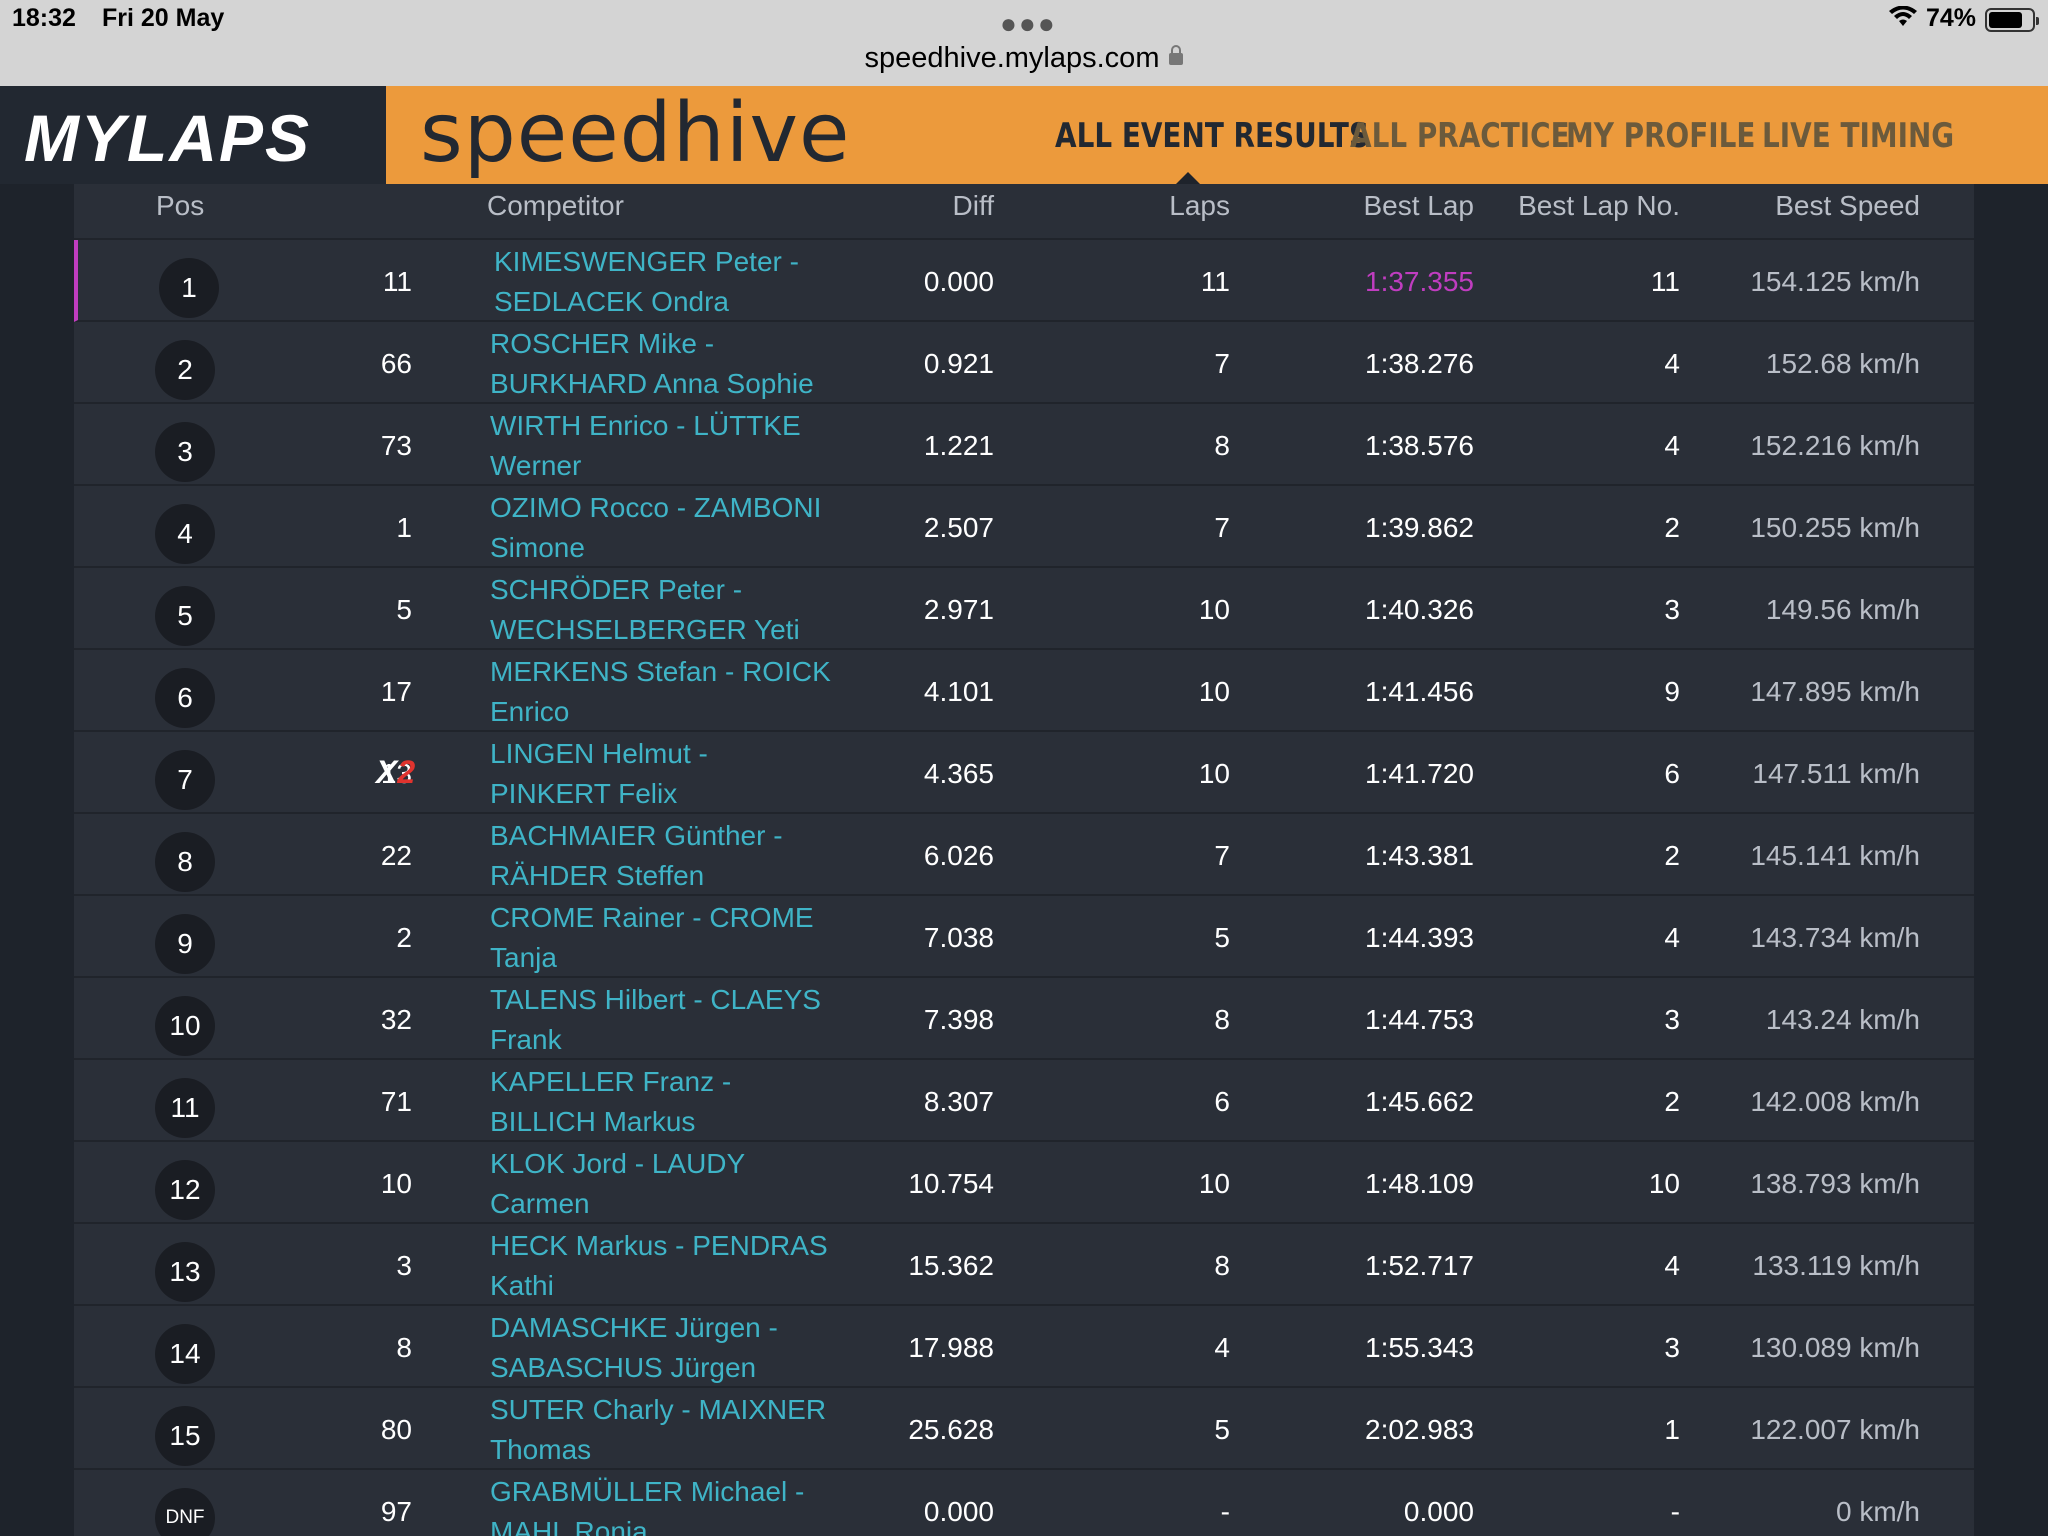 The height and width of the screenshot is (1536, 2048). Describe the element at coordinates (670, 1430) in the screenshot. I see `competitor-link: SUTER Charly - MAIXNER Thomas` at that location.